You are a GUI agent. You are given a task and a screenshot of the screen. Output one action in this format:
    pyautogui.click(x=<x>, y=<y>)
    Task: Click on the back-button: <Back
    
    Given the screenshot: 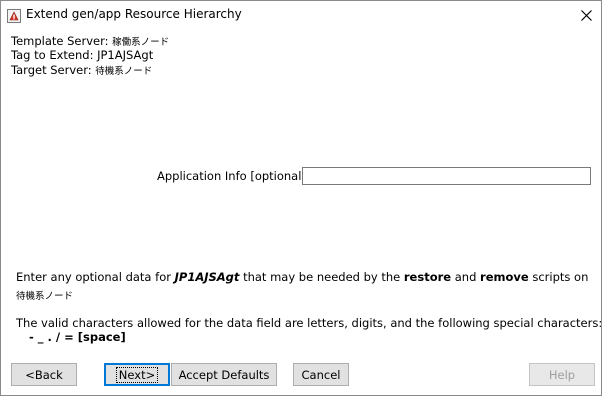 What is the action you would take?
    pyautogui.click(x=44, y=374)
    